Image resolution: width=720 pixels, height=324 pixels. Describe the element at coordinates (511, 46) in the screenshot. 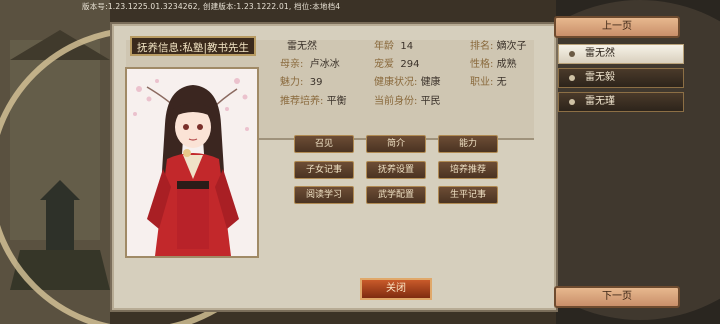

I see `rank-value: 嫡次子` at that location.